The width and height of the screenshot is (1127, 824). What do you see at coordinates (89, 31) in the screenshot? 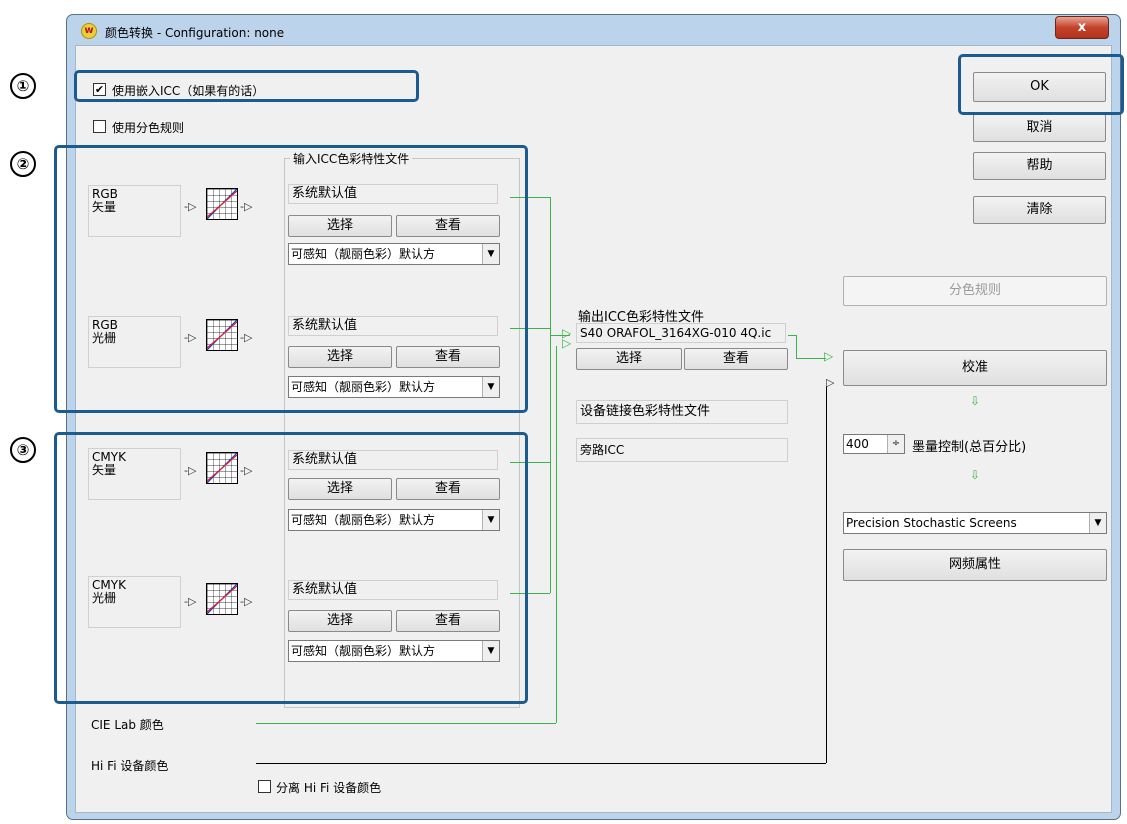
I see `app-logo-icon: w` at bounding box center [89, 31].